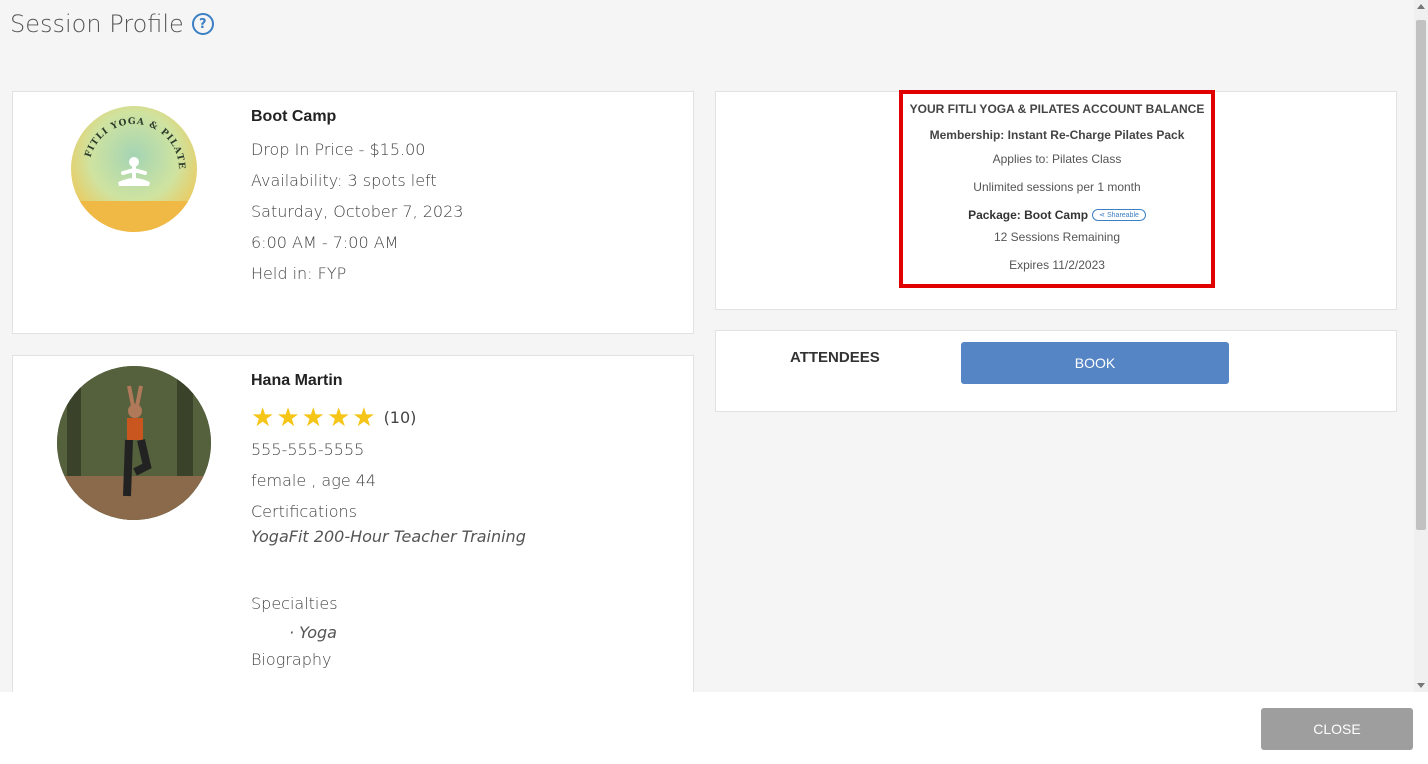  What do you see at coordinates (134, 443) in the screenshot?
I see `instructor-avatar` at bounding box center [134, 443].